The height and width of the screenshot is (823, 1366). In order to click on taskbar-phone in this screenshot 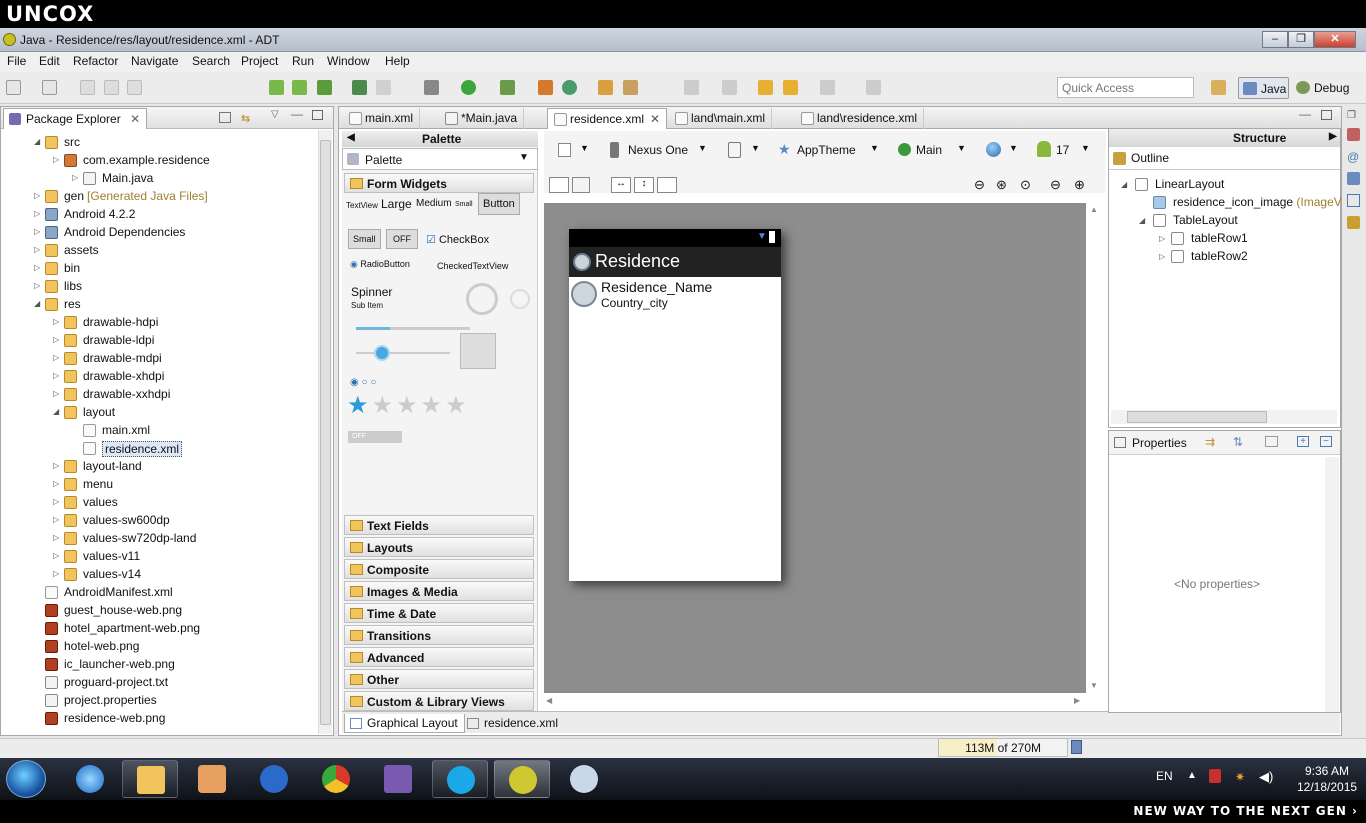, I will do `click(274, 779)`.